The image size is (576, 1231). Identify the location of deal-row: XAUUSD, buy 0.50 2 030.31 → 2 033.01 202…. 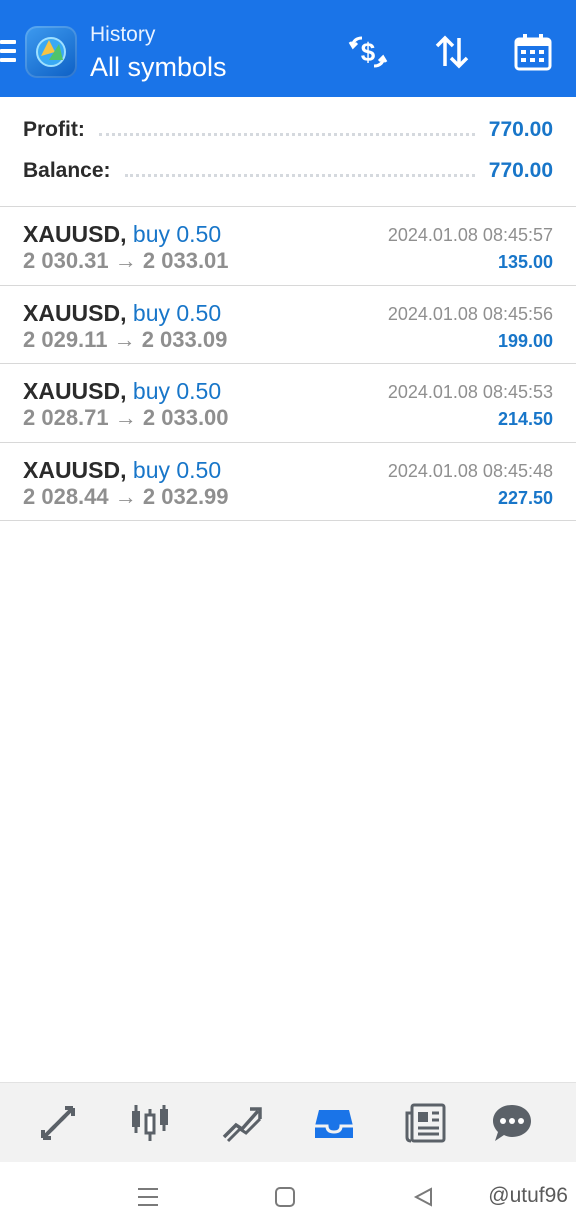
(288, 246).